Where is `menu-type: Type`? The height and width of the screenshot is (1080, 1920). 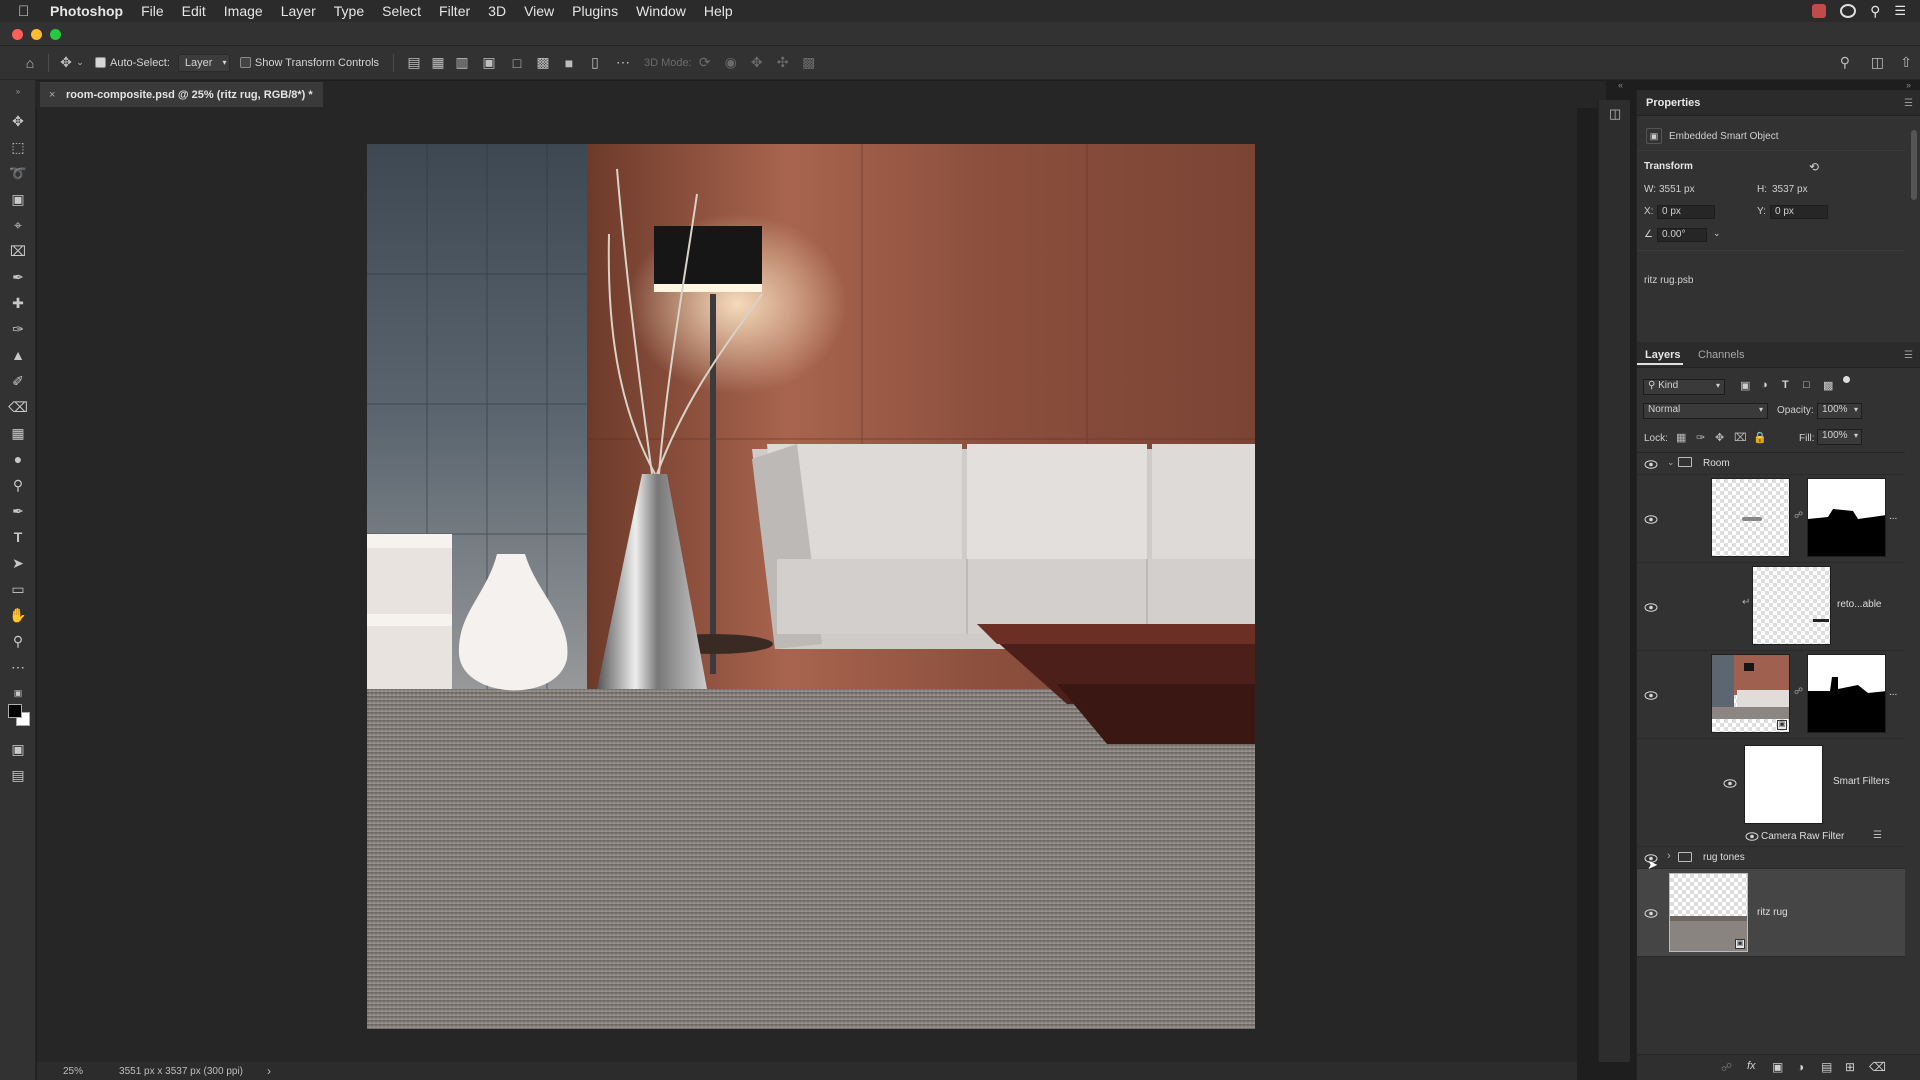 menu-type: Type is located at coordinates (349, 11).